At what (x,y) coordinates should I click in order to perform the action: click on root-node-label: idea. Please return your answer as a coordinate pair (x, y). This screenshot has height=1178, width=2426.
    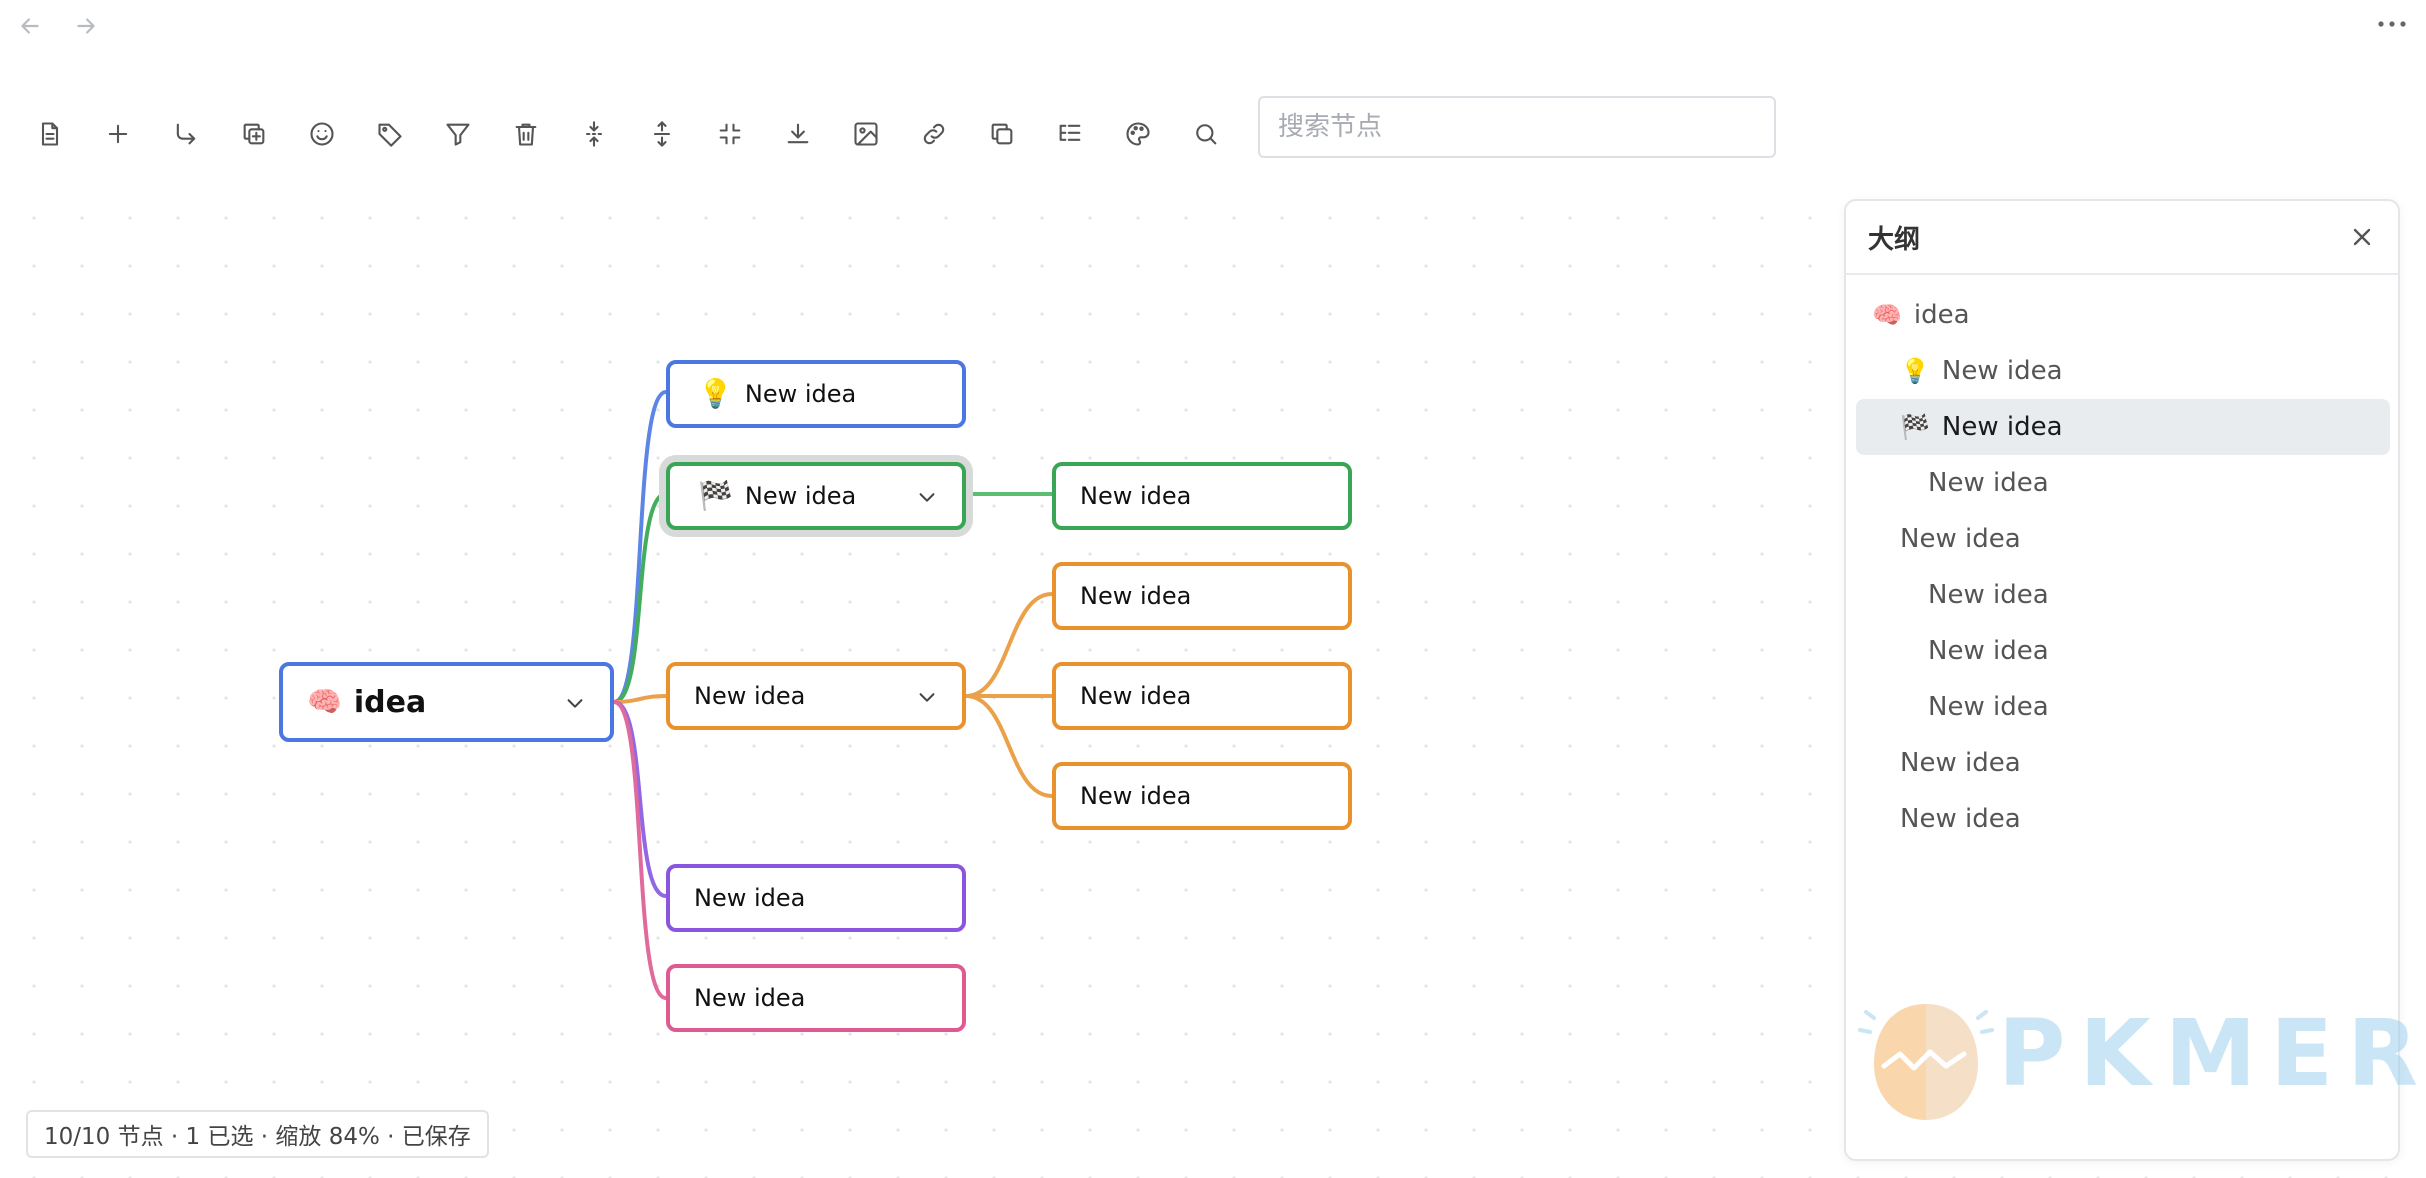
    Looking at the image, I should click on (390, 702).